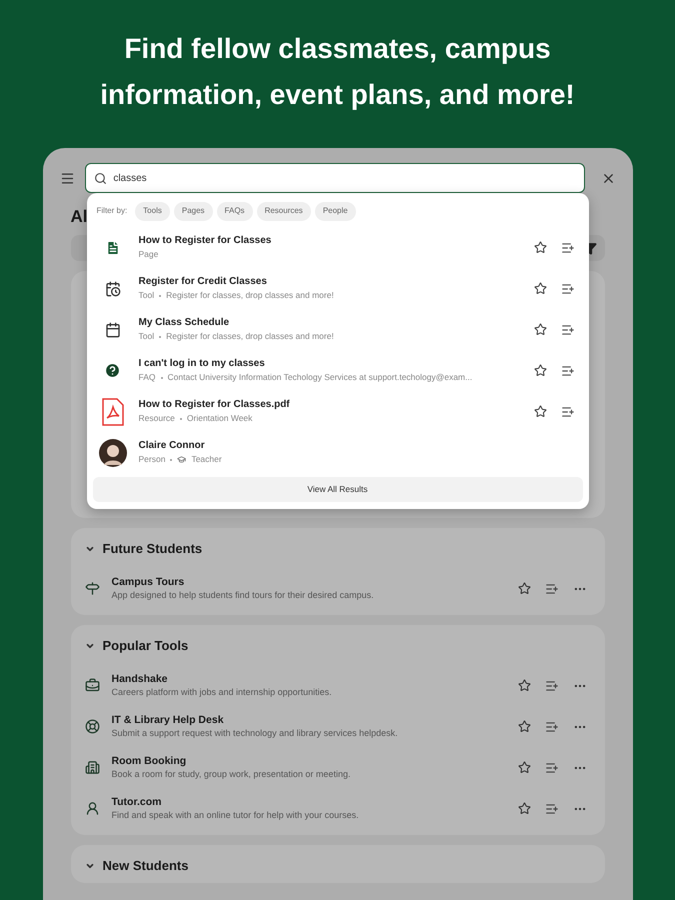 The width and height of the screenshot is (675, 900). Describe the element at coordinates (337, 329) in the screenshot. I see `result-item: My Class Schedule Tool Register for classes, drop classes and more!` at that location.